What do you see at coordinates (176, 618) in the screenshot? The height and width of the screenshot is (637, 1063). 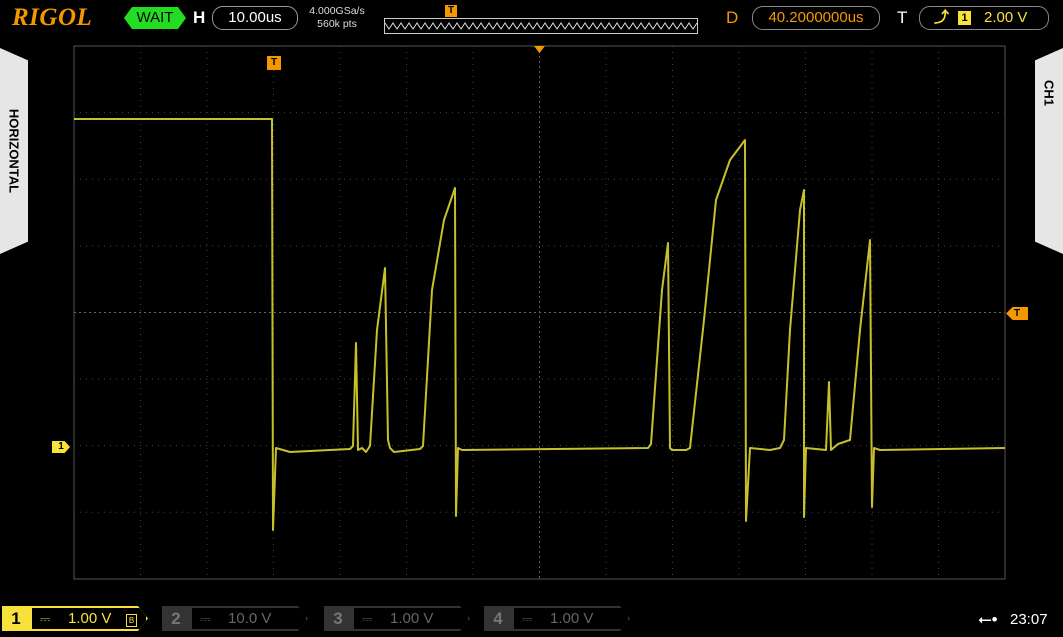 I see `ch2-number: 2` at bounding box center [176, 618].